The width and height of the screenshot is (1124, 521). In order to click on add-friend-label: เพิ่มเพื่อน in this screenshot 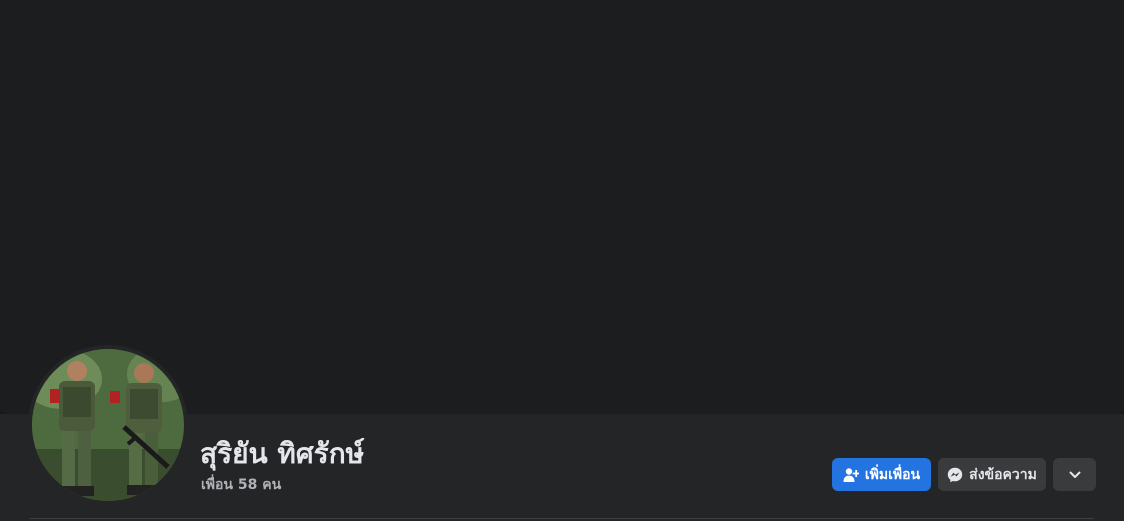, I will do `click(892, 474)`.